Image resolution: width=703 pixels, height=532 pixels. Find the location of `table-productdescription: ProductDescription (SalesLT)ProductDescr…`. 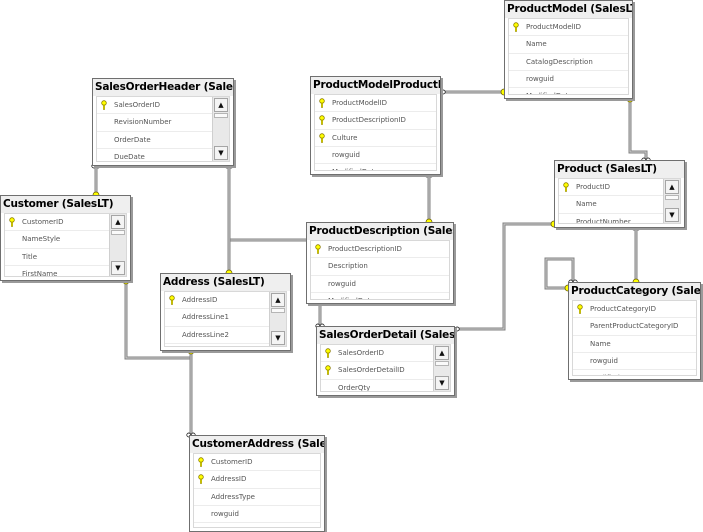

table-productdescription: ProductDescription (SalesLT)ProductDescr… is located at coordinates (380, 263).